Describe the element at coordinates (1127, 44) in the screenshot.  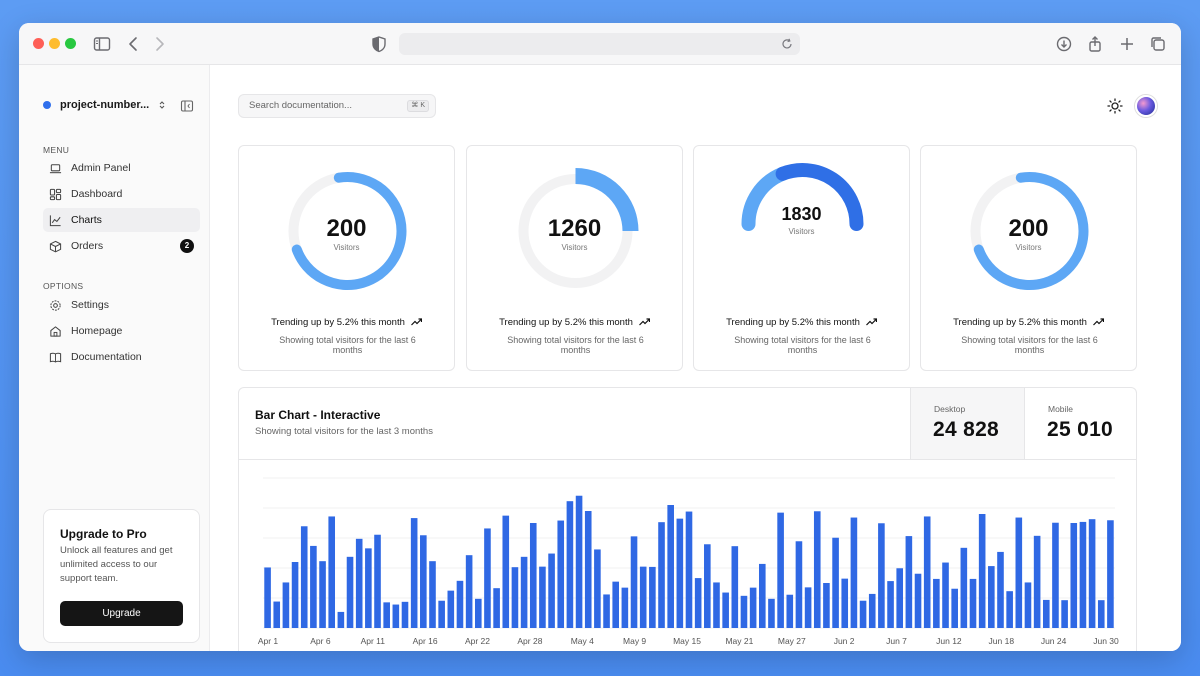
I see `new-tab-icon` at that location.